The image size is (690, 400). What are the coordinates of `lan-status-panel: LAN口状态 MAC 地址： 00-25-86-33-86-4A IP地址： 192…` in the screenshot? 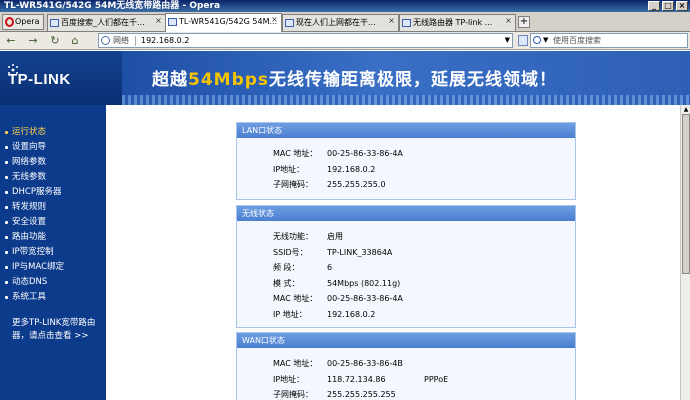 It's located at (406, 161).